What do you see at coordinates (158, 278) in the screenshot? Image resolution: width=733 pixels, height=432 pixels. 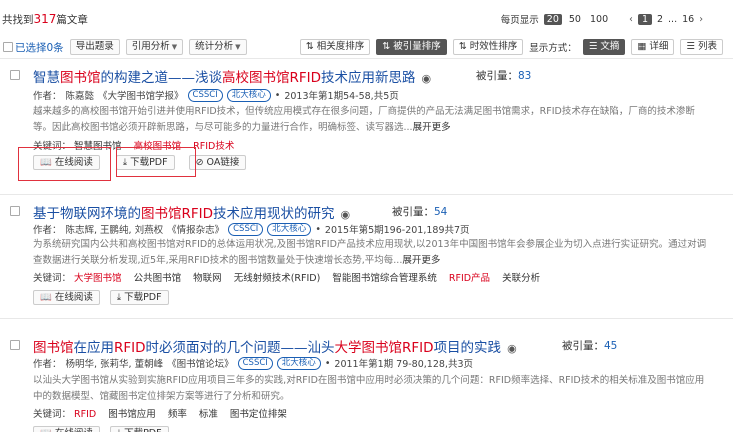 I see `keyword: 公共图书馆` at bounding box center [158, 278].